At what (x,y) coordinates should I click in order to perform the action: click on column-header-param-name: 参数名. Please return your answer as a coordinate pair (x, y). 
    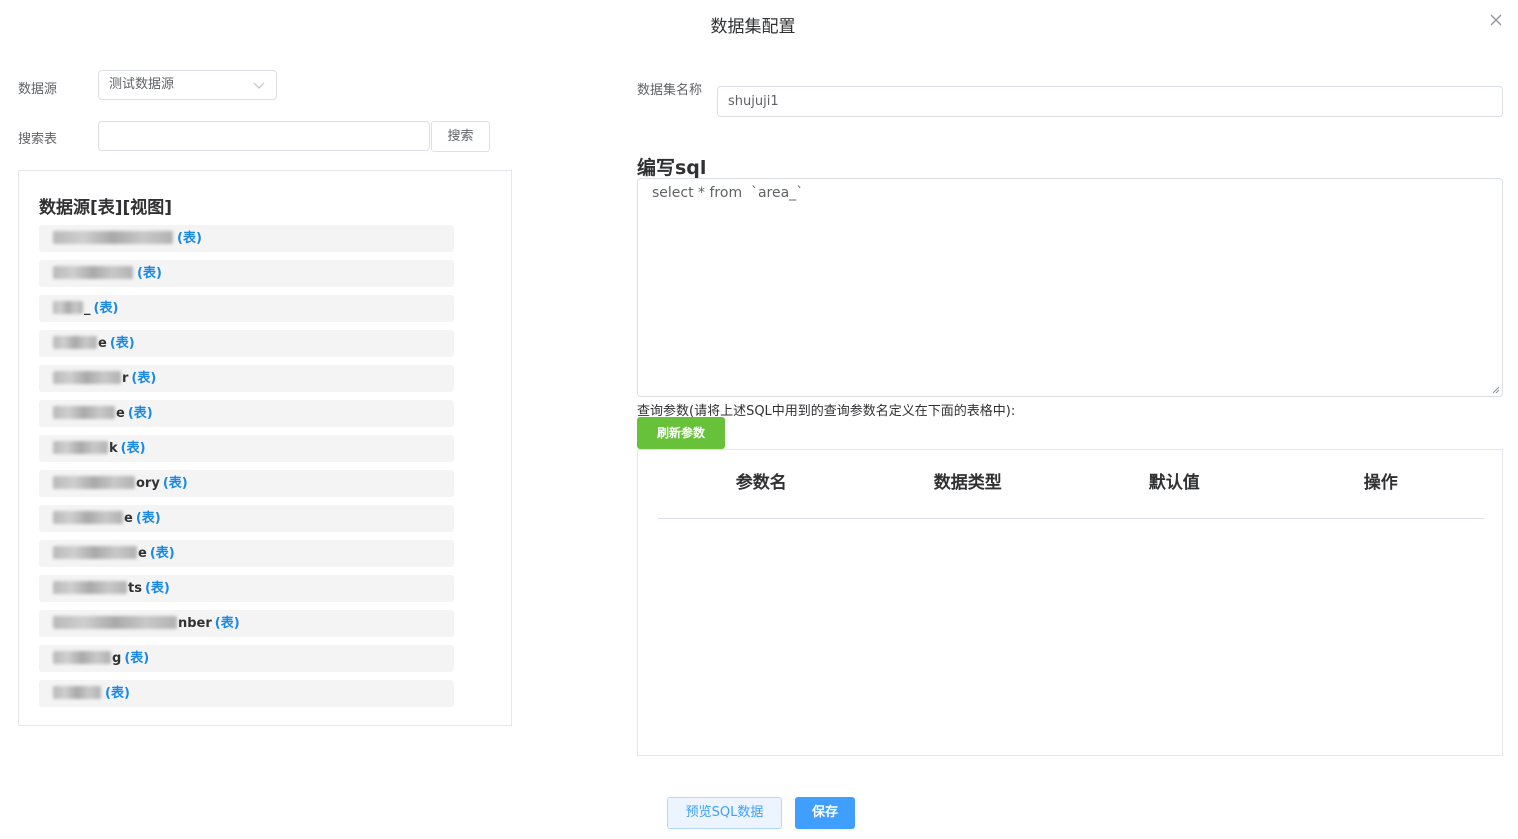
    Looking at the image, I should click on (761, 483).